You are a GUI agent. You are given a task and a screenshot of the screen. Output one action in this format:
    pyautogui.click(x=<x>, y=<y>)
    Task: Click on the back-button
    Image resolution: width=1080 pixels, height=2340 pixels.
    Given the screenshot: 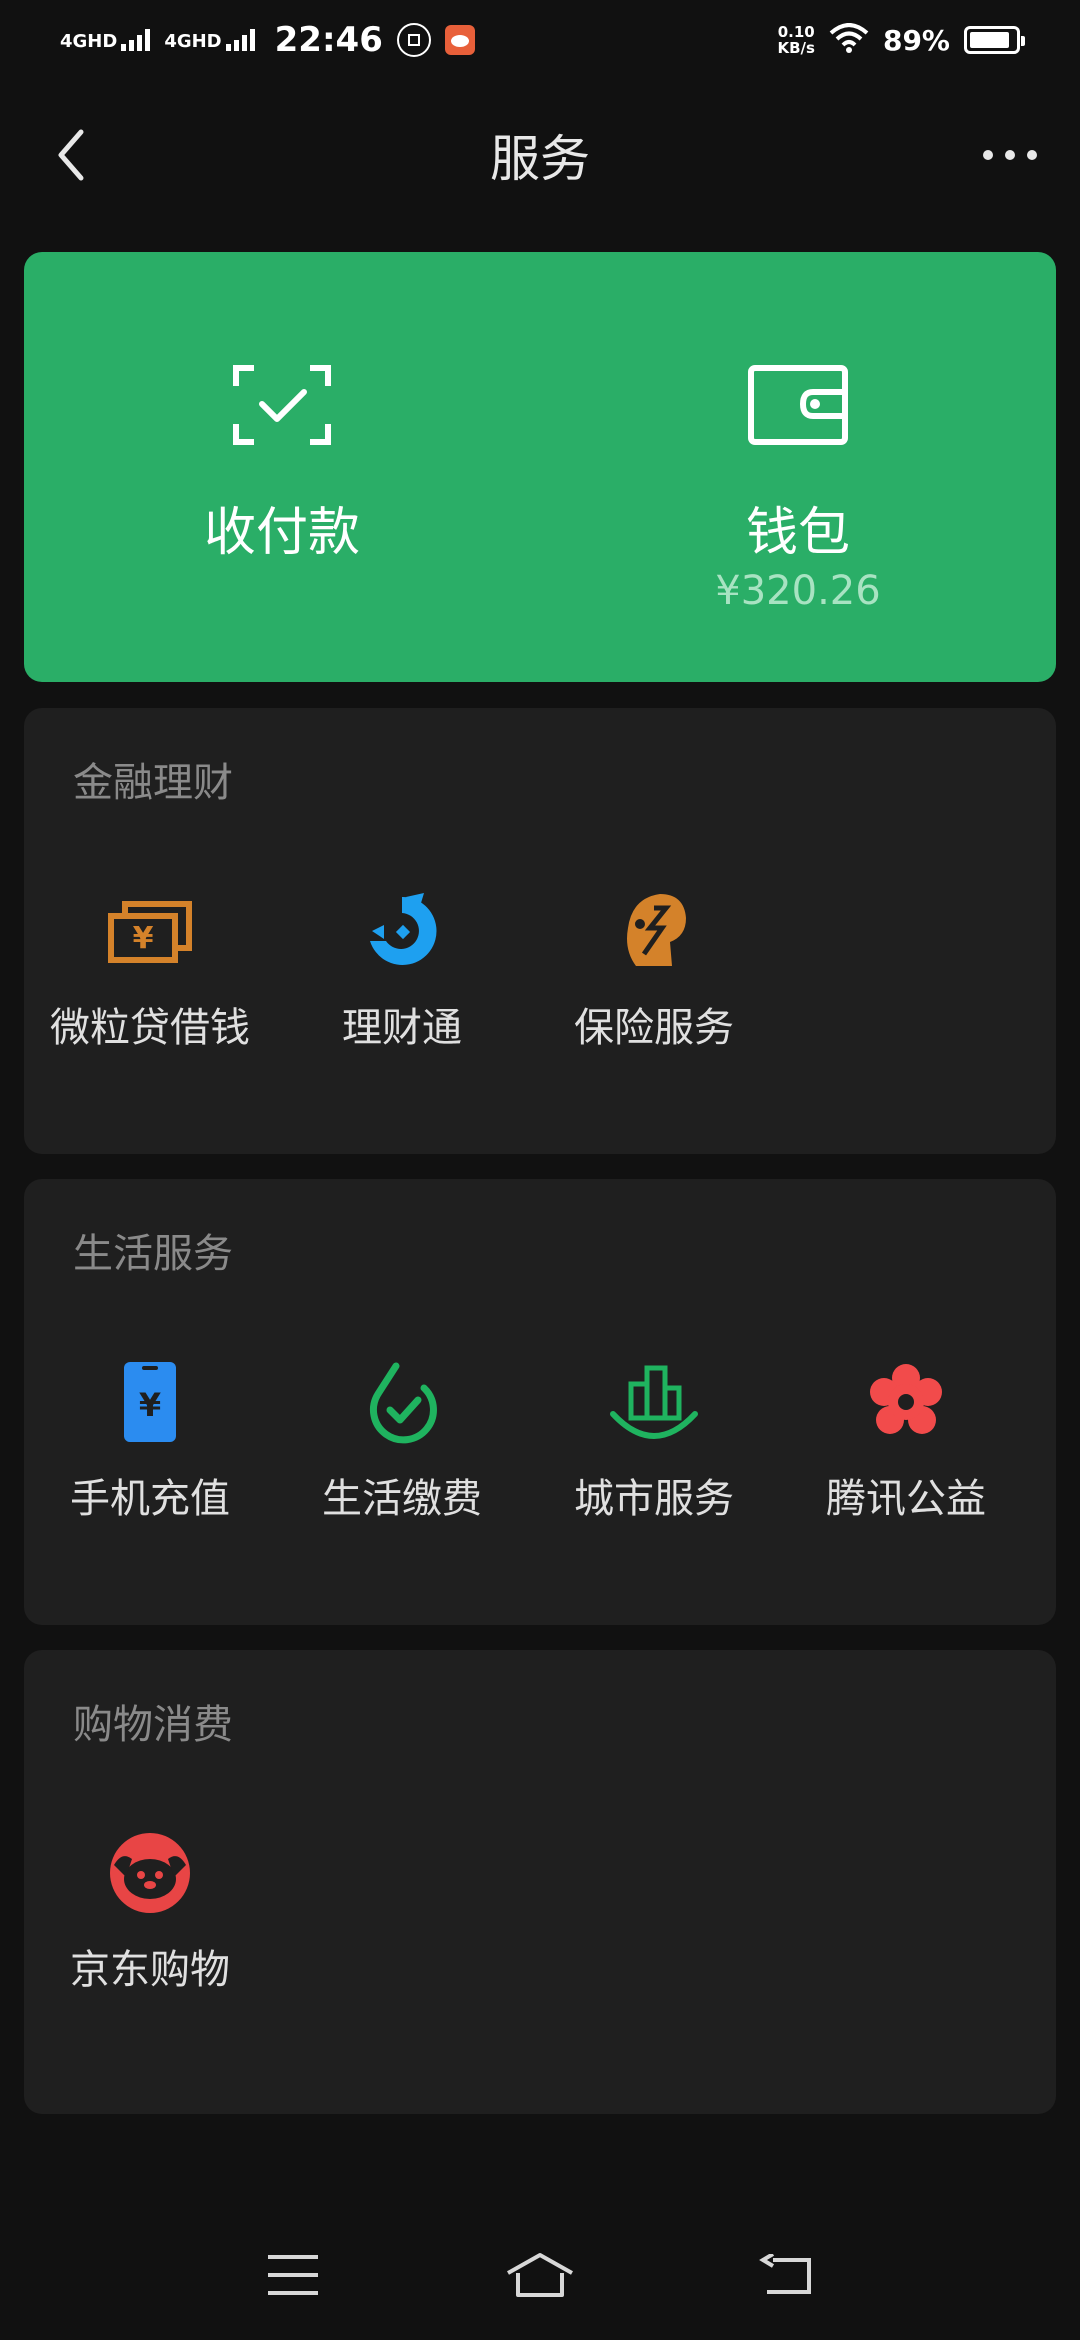 What is the action you would take?
    pyautogui.click(x=70, y=155)
    